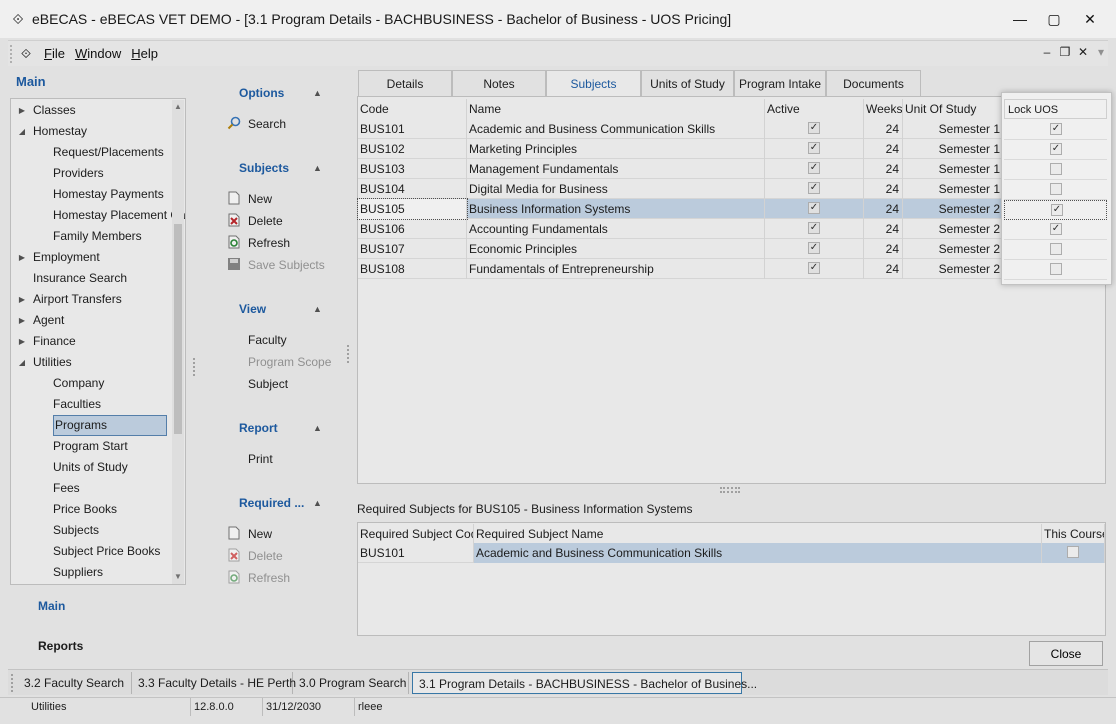 The image size is (1116, 724). What do you see at coordinates (349, 354) in the screenshot?
I see `options-splitter` at bounding box center [349, 354].